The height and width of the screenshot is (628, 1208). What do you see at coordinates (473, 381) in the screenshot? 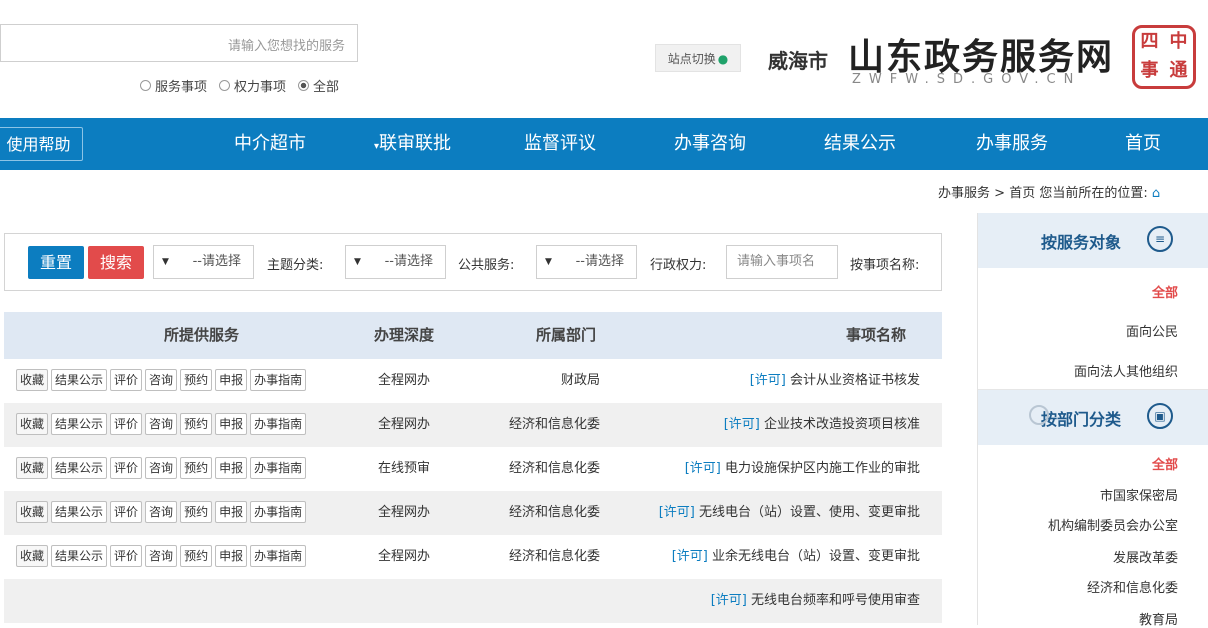
I see `table-row: [许可] 会计从业资格证书核发 财政局 全程网办 收藏 结果公示 评价 咨询 预约 申报 办事指南` at bounding box center [473, 381].